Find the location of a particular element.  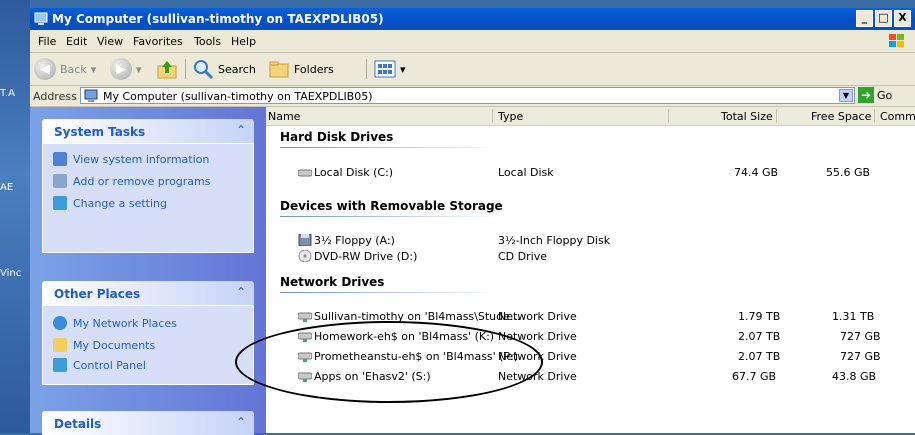

link-label: My Documents is located at coordinates (114, 345).